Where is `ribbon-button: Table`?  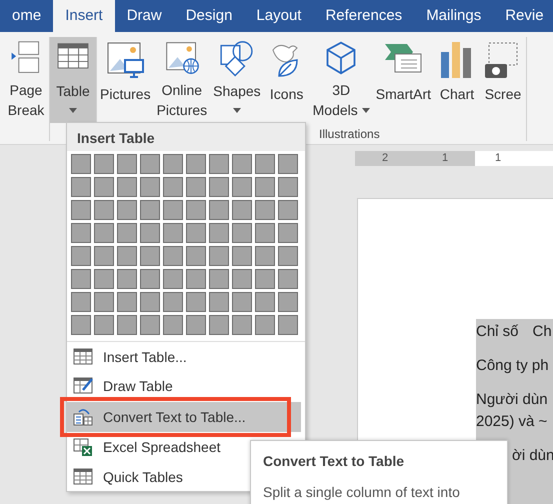 ribbon-button: Table is located at coordinates (73, 80).